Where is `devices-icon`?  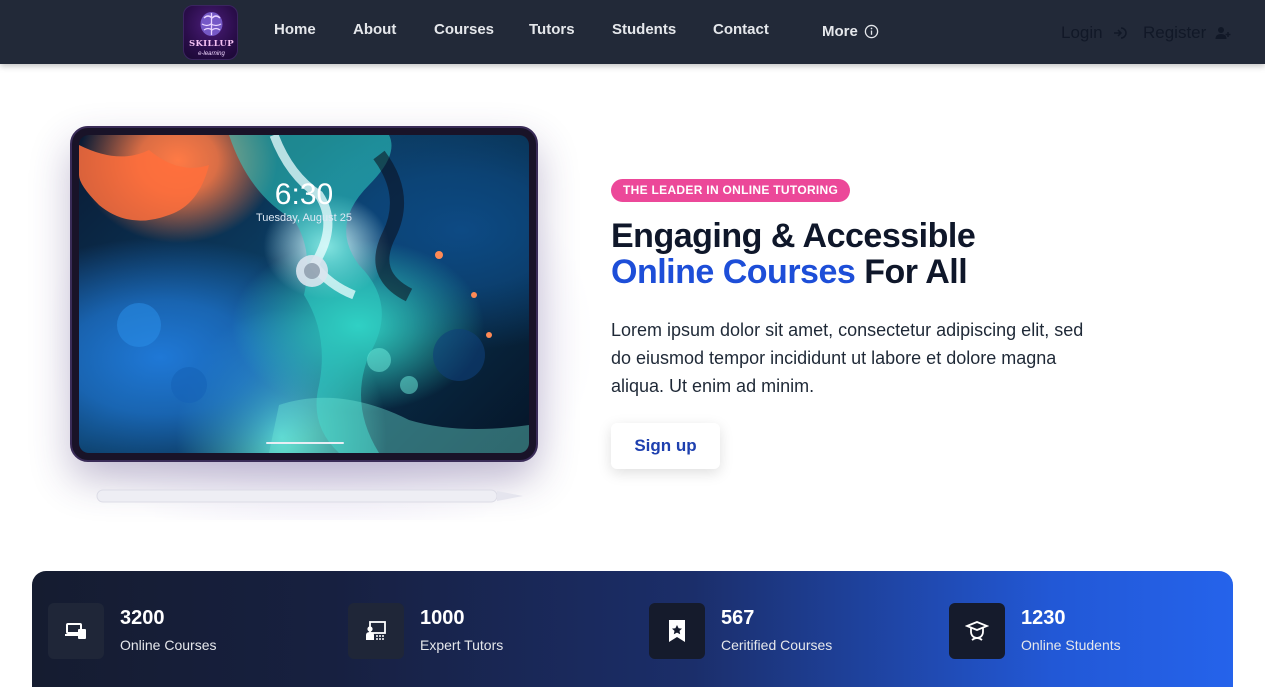
devices-icon is located at coordinates (75, 631).